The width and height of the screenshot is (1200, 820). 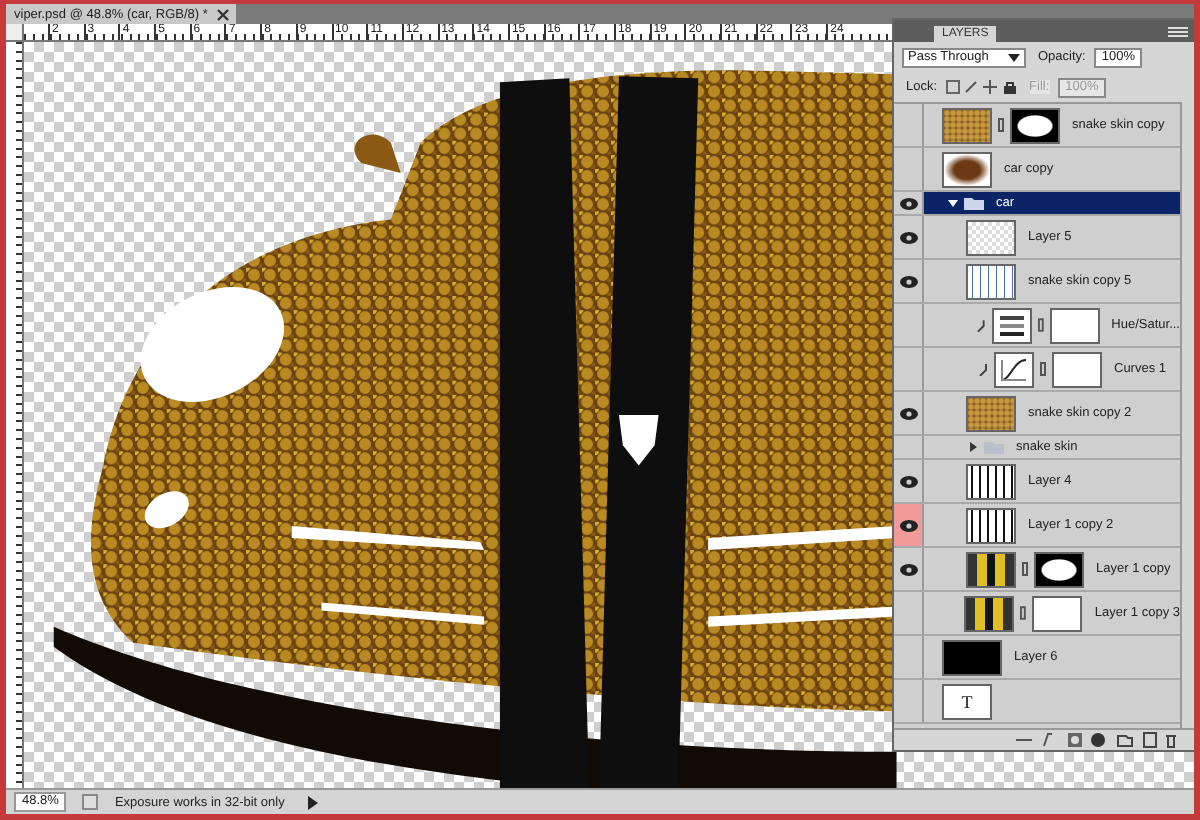 What do you see at coordinates (974, 203) in the screenshot?
I see `folder-icon` at bounding box center [974, 203].